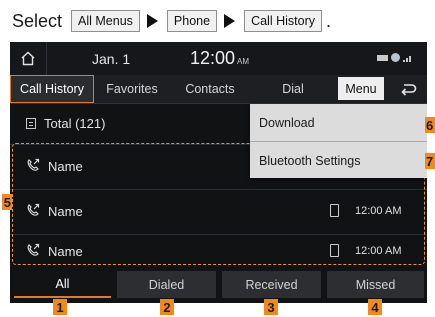 The height and width of the screenshot is (317, 435). What do you see at coordinates (271, 307) in the screenshot?
I see `callout-badge-3: 3` at bounding box center [271, 307].